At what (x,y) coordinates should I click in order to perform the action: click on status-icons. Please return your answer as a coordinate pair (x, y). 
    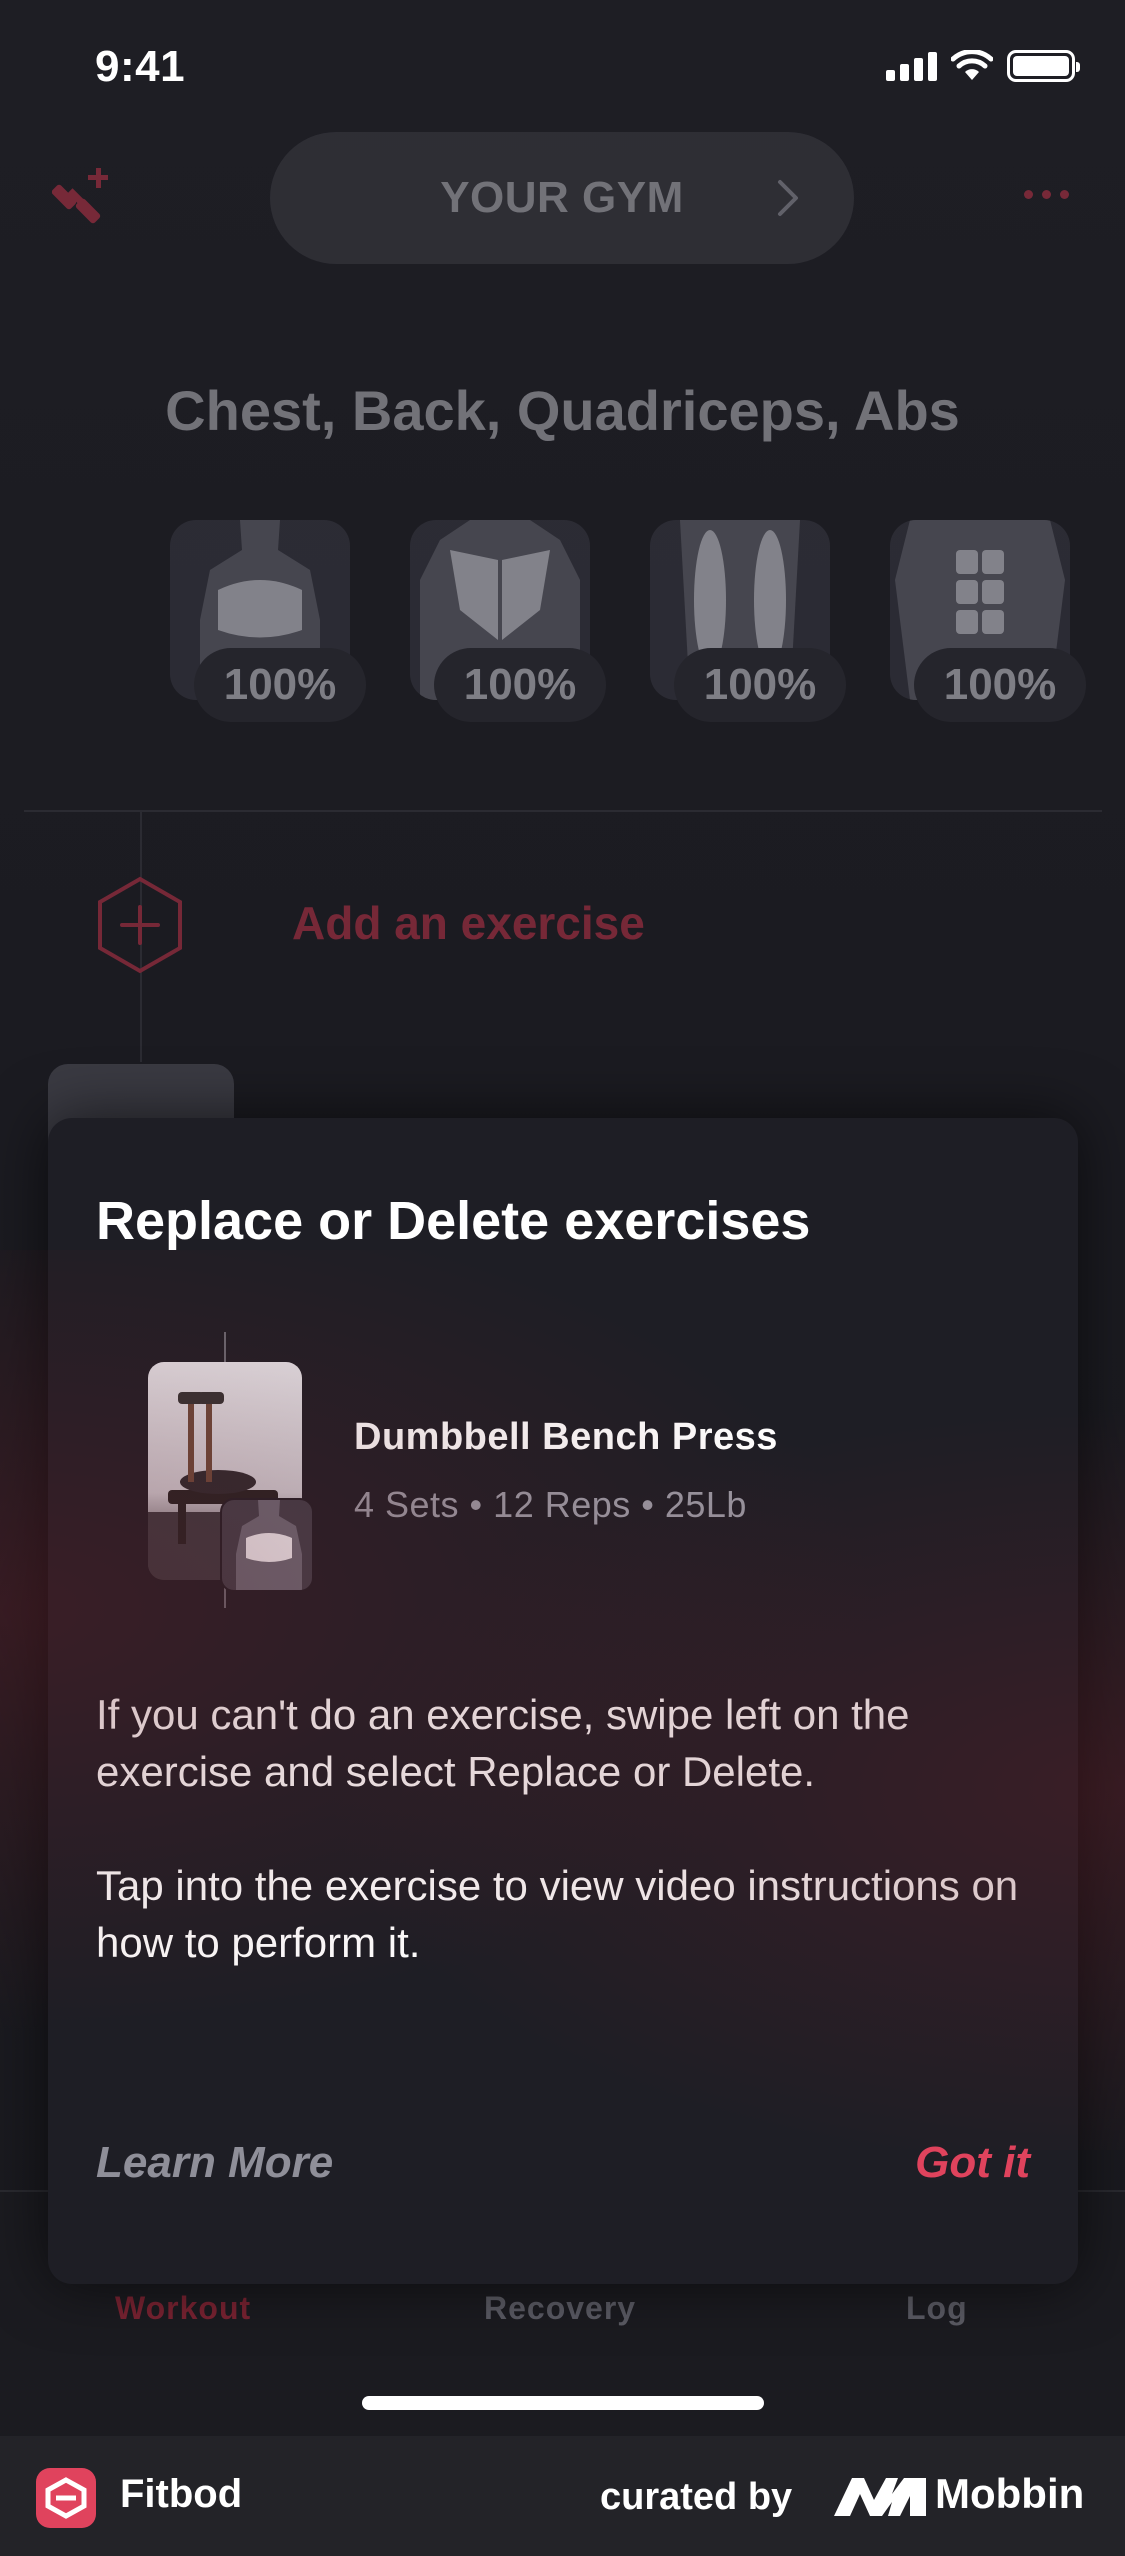
    Looking at the image, I should click on (983, 66).